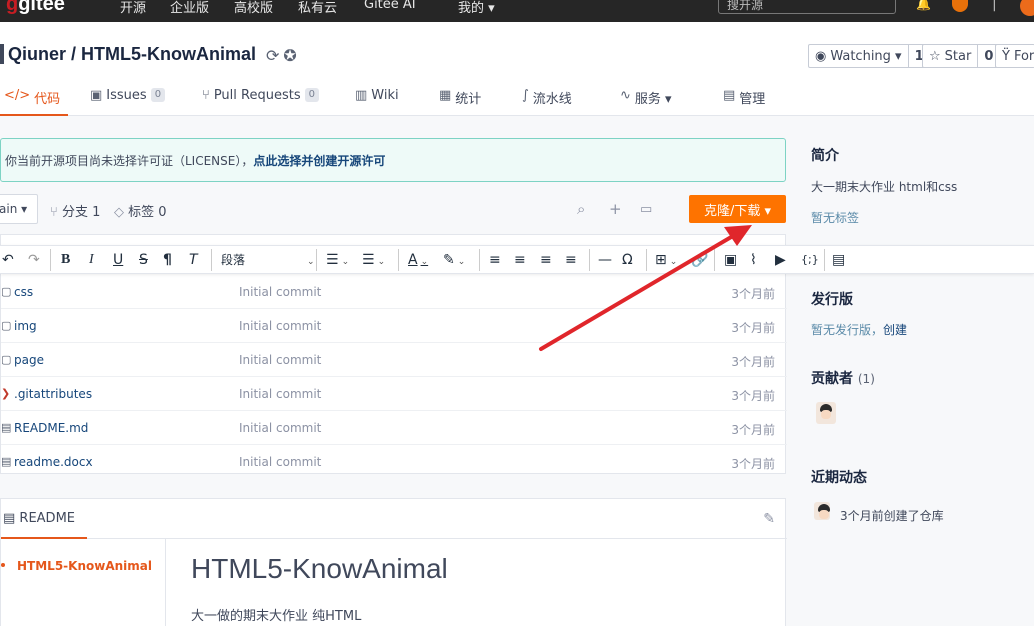  Describe the element at coordinates (869, 56) in the screenshot. I see `watch-button: ◉ Watching ▾ 1` at that location.